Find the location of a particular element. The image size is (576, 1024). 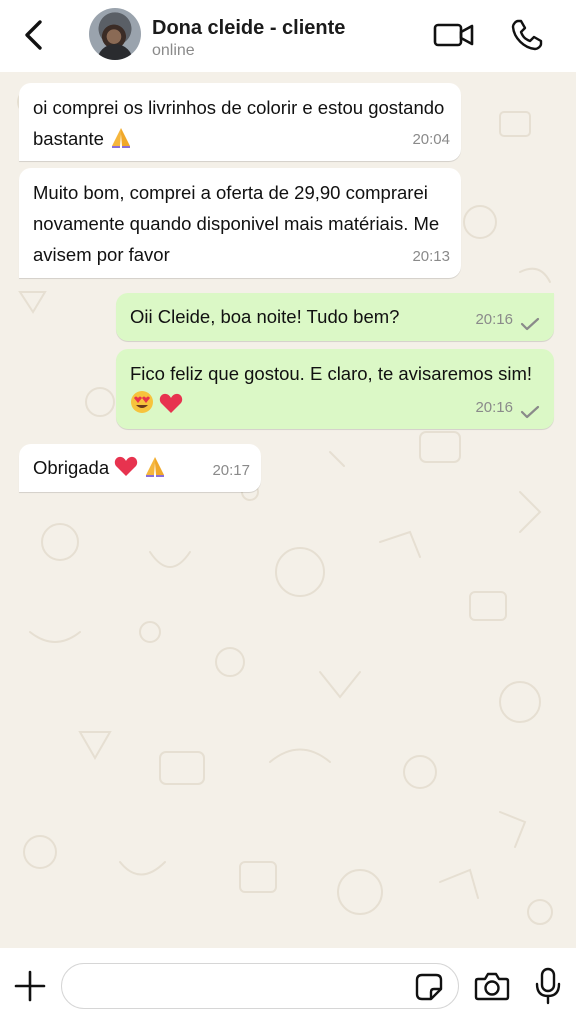

plus-icon is located at coordinates (30, 986).